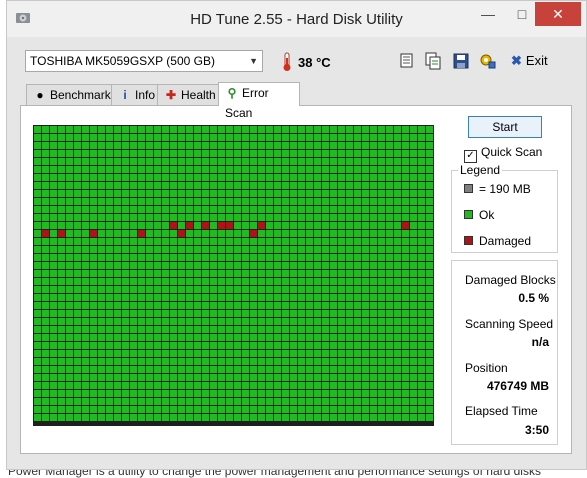 This screenshot has width=587, height=478. Describe the element at coordinates (188, 94) in the screenshot. I see `tab-health: ✚ Health` at that location.